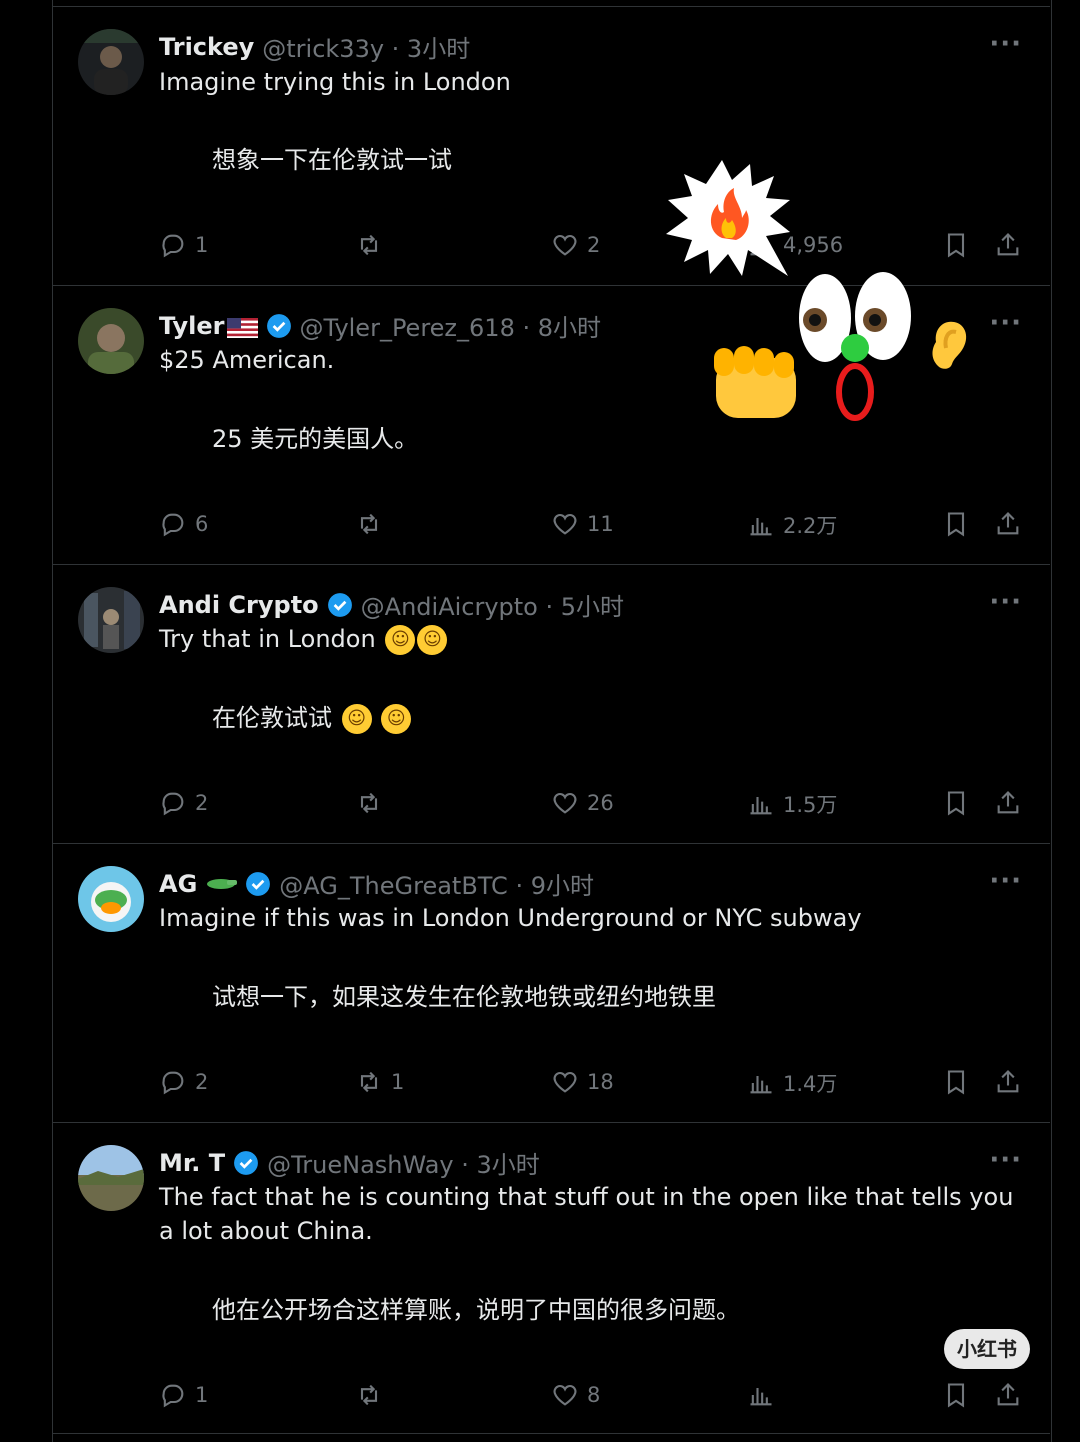 This screenshot has width=1080, height=1442. What do you see at coordinates (192, 1163) in the screenshot?
I see `display-name: Mr. T` at bounding box center [192, 1163].